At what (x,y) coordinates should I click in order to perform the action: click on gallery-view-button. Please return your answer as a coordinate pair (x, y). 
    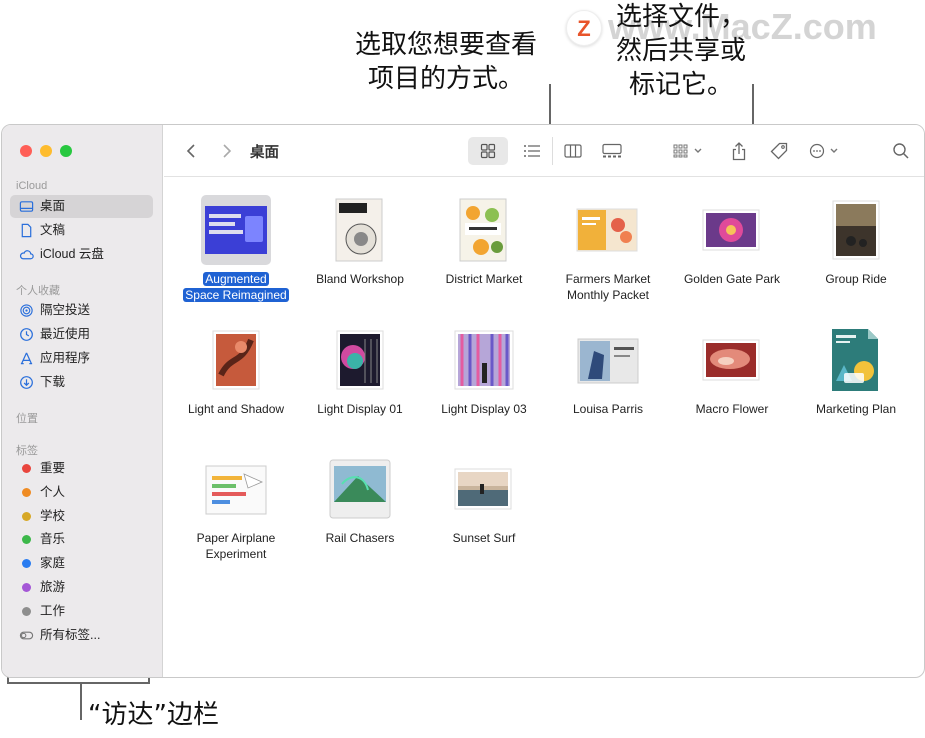
    Looking at the image, I should click on (612, 151).